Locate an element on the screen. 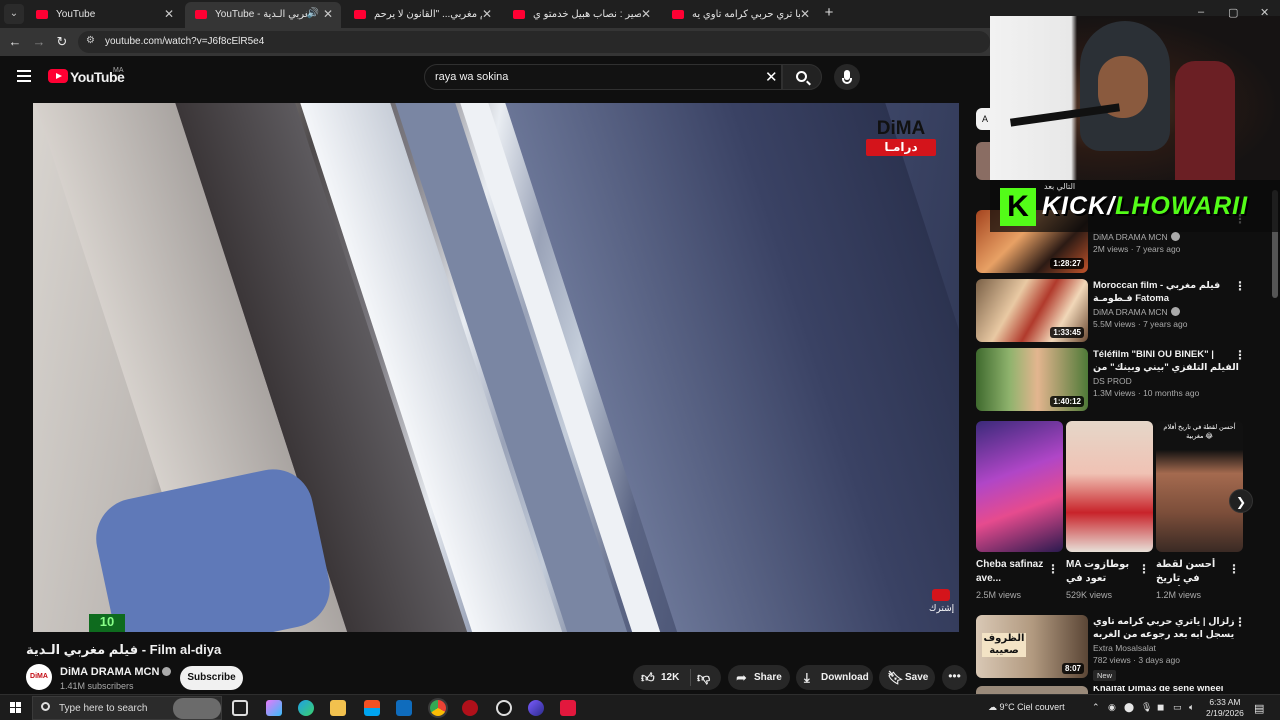  copilot-icon is located at coordinates (274, 708).